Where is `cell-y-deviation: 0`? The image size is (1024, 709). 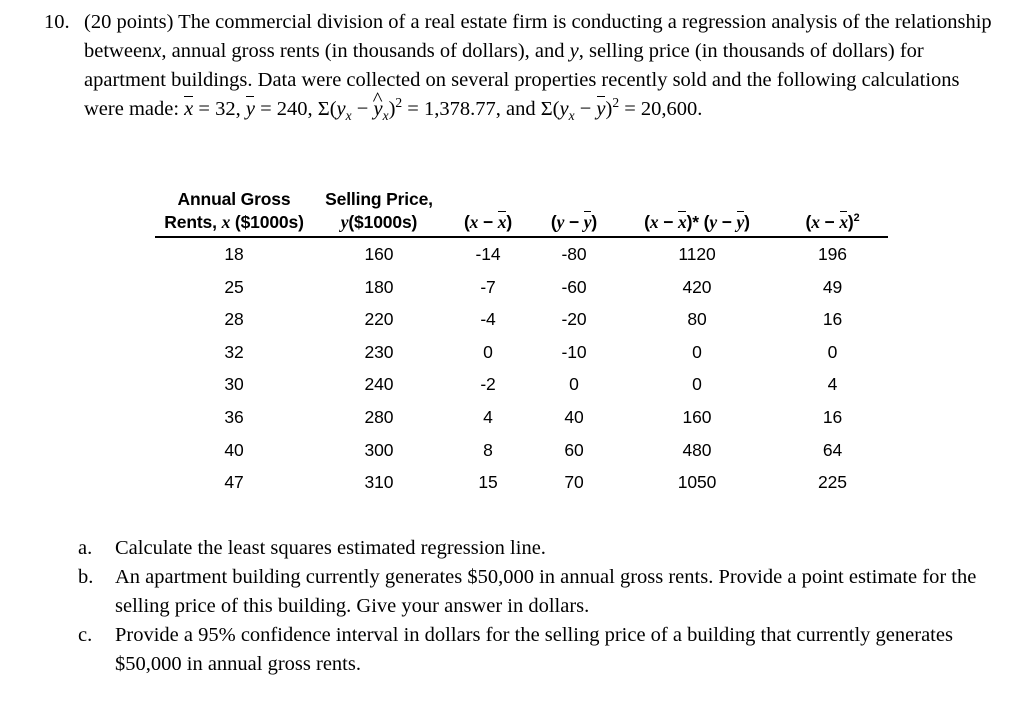 cell-y-deviation: 0 is located at coordinates (574, 384).